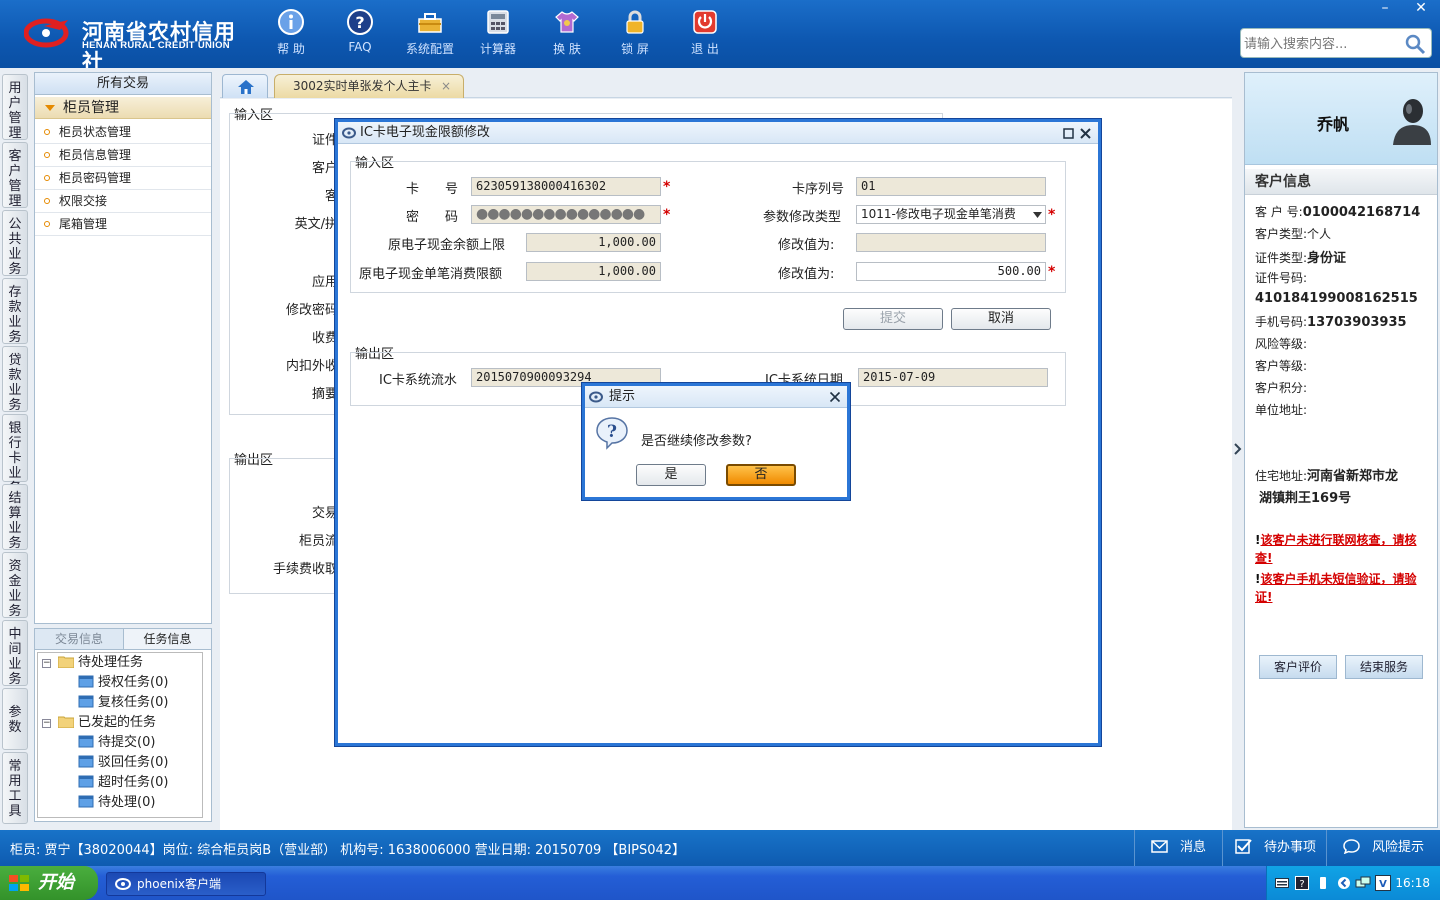 The image size is (1440, 900). What do you see at coordinates (806, 274) in the screenshot?
I see `modify-value-label-2: 修改值为:` at bounding box center [806, 274].